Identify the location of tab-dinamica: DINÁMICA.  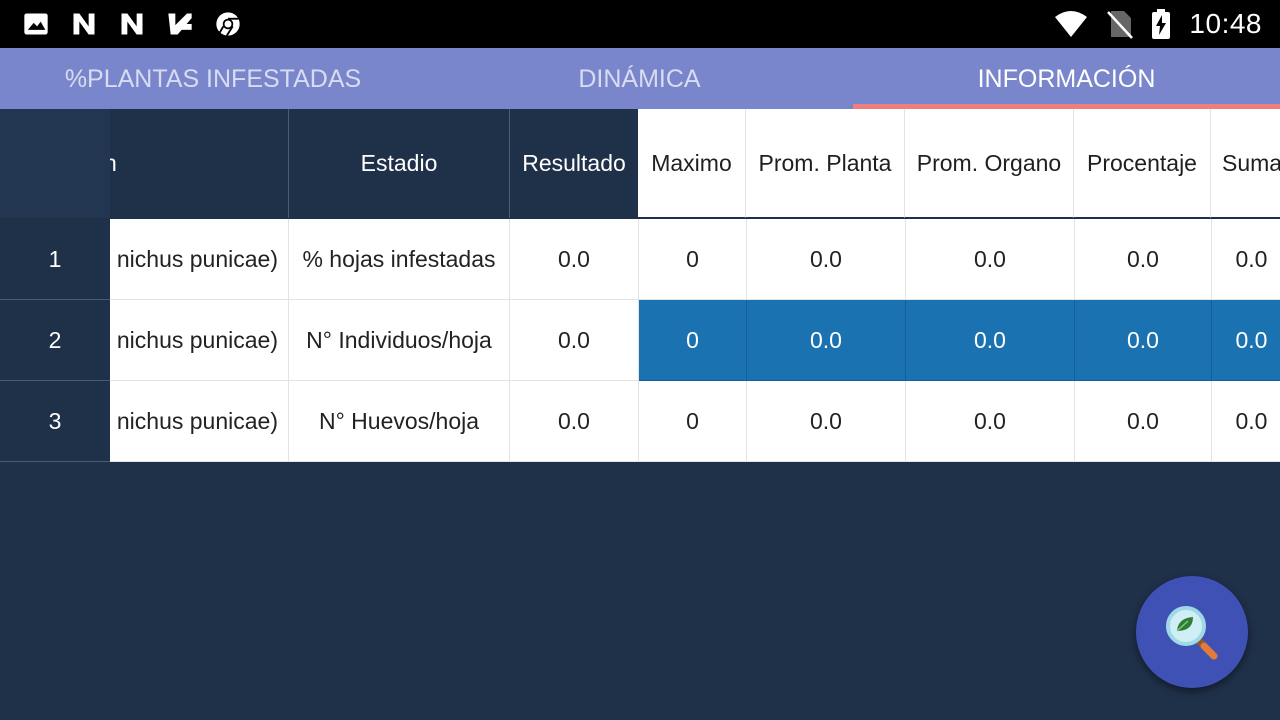
(639, 78).